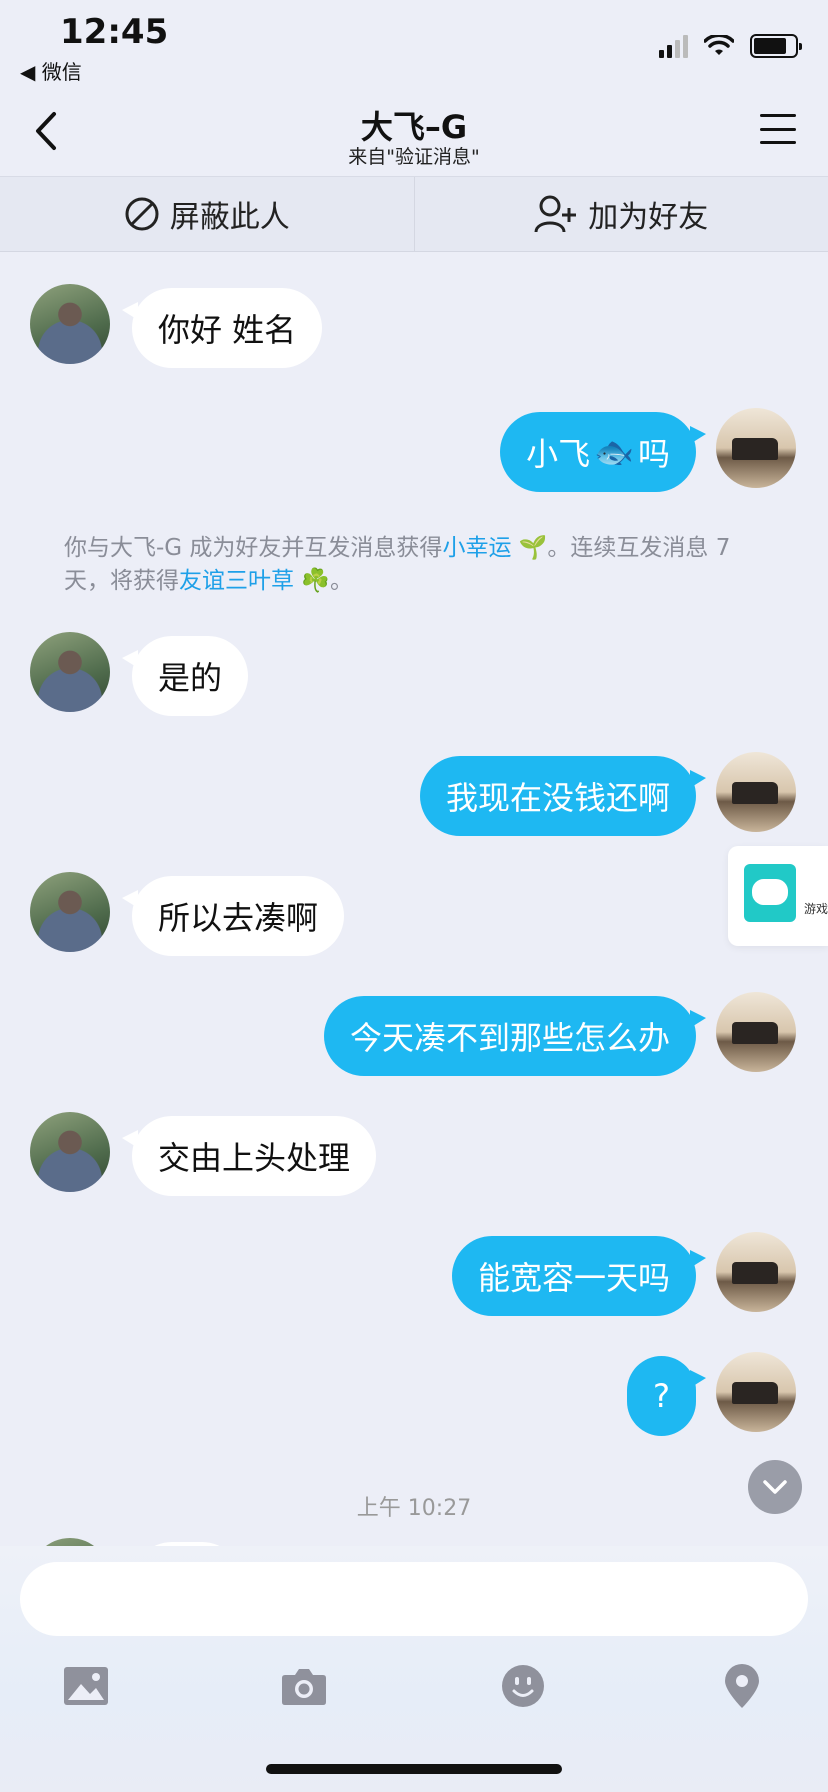 This screenshot has height=1792, width=828. I want to click on camera-button, so click(304, 1686).